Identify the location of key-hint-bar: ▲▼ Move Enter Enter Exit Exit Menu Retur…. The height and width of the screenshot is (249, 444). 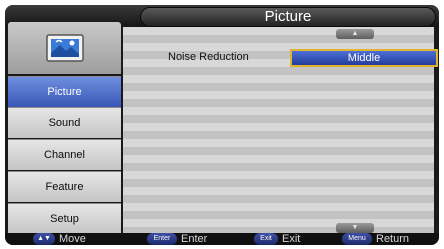
(222, 239).